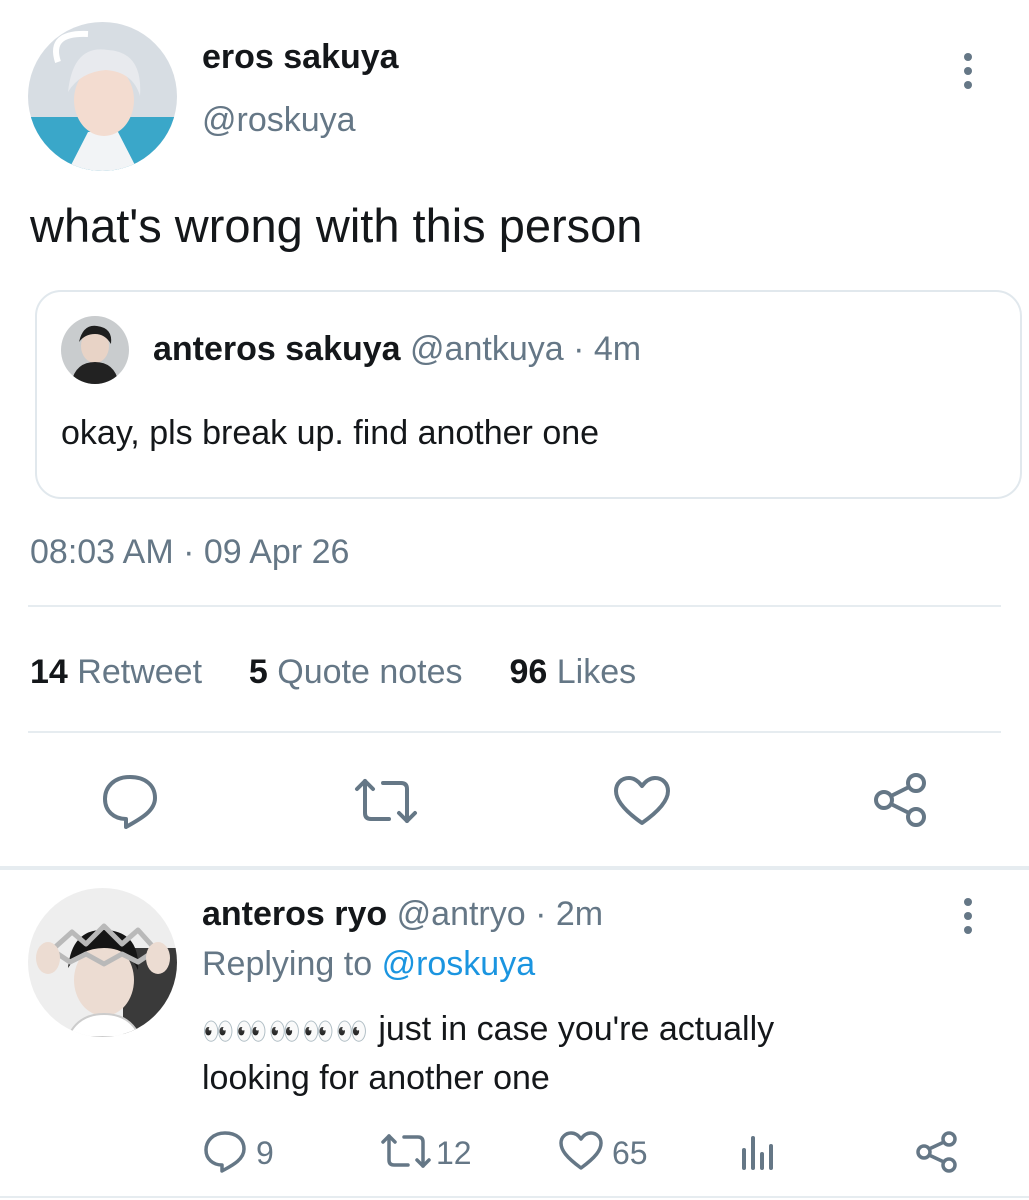 The width and height of the screenshot is (1029, 1200). What do you see at coordinates (140, 672) in the screenshot?
I see `retweet-label: Retweet` at bounding box center [140, 672].